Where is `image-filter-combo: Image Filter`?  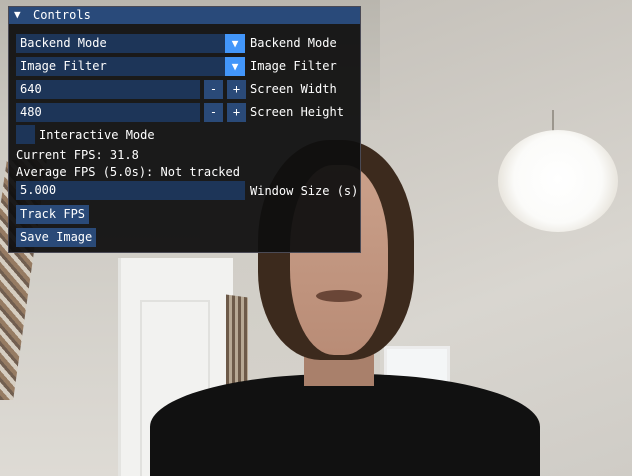
image-filter-combo: Image Filter is located at coordinates (130, 66).